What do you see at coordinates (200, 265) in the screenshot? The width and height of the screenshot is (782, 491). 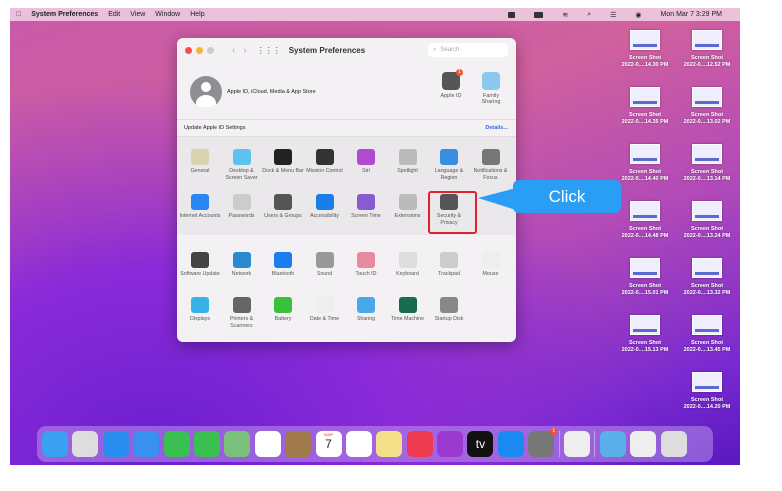 I see `pref-software-update: Software Update` at bounding box center [200, 265].